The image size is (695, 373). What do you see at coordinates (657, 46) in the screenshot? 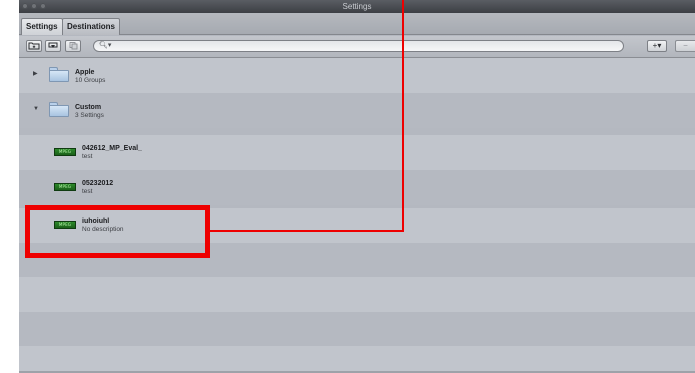
I see `add-setting-button: +▾` at bounding box center [657, 46].